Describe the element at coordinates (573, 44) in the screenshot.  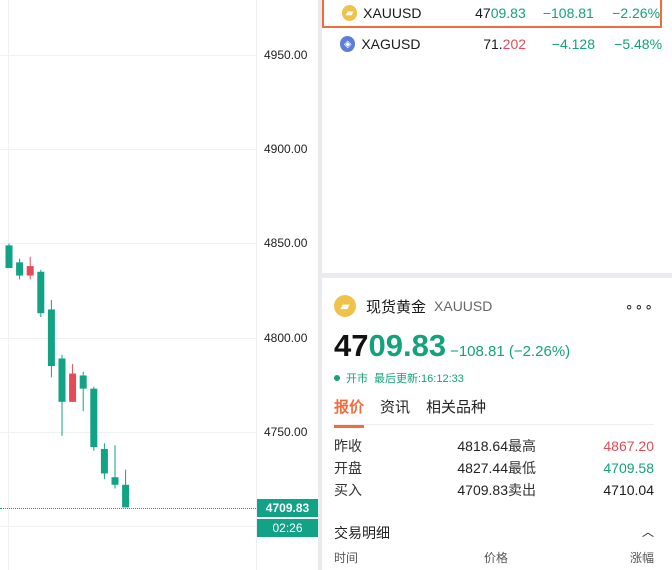
I see `watchlist-change: −4.128` at that location.